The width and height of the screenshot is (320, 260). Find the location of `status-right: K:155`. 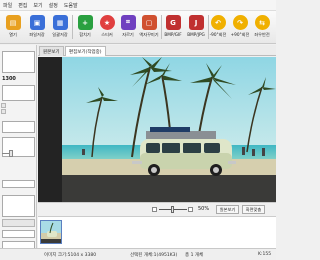

status-right: K:155 is located at coordinates (265, 254).